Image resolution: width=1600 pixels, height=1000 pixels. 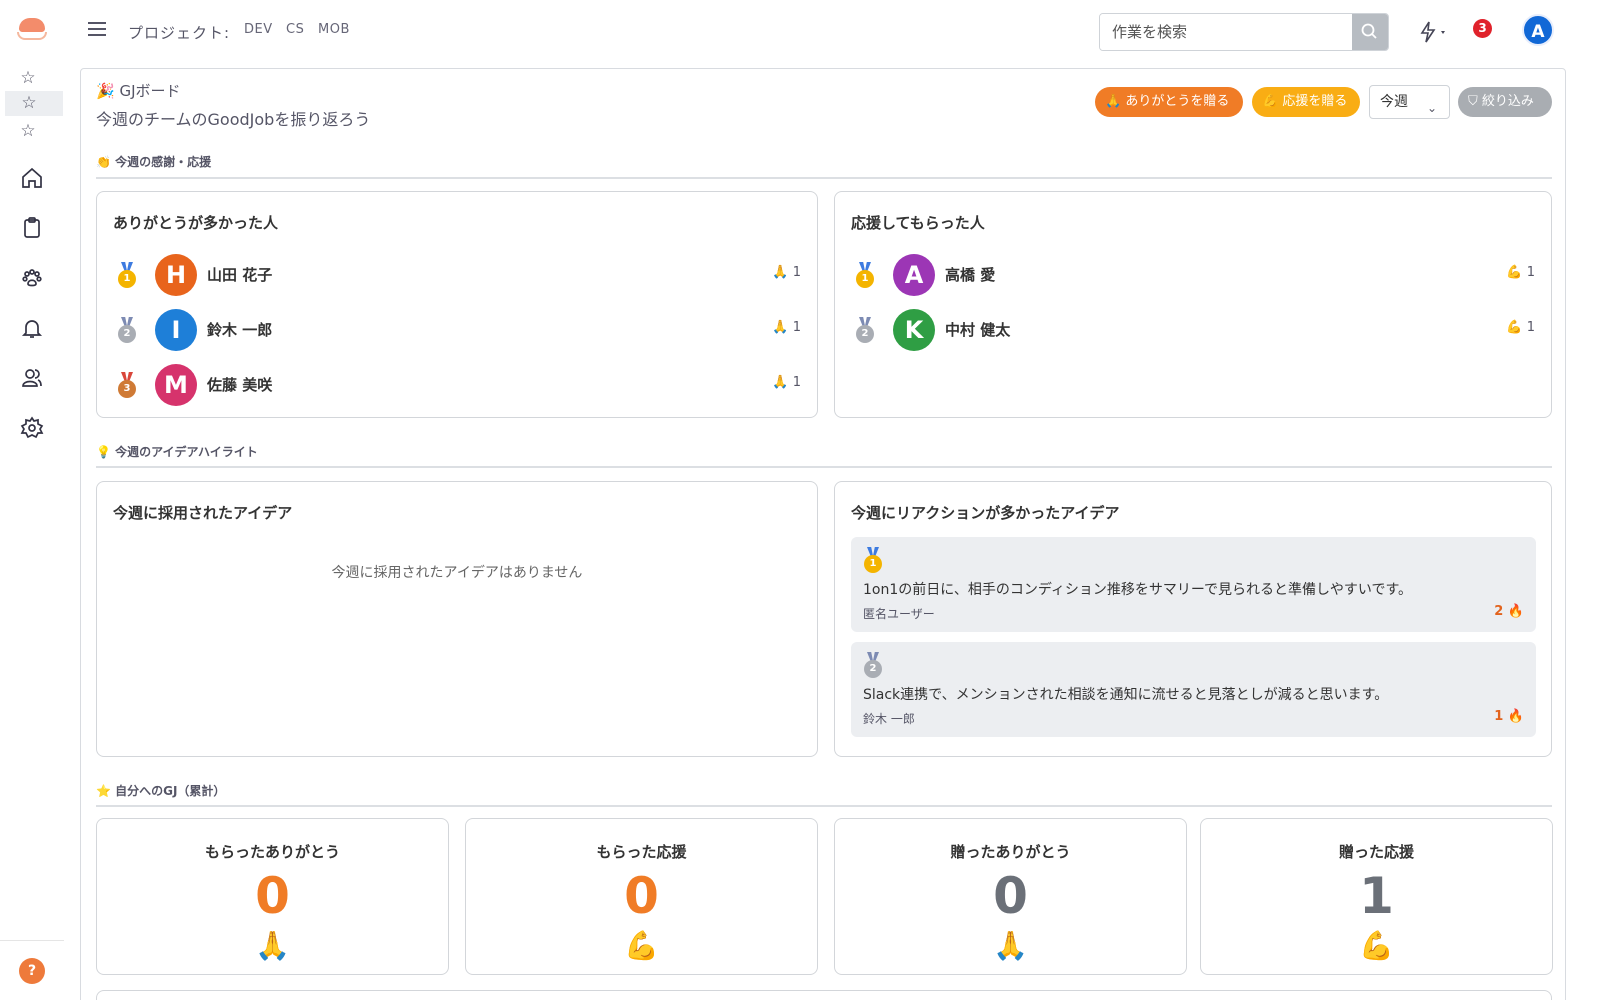 What do you see at coordinates (1507, 101) in the screenshot?
I see `filter-label: 絞り込み` at bounding box center [1507, 101].